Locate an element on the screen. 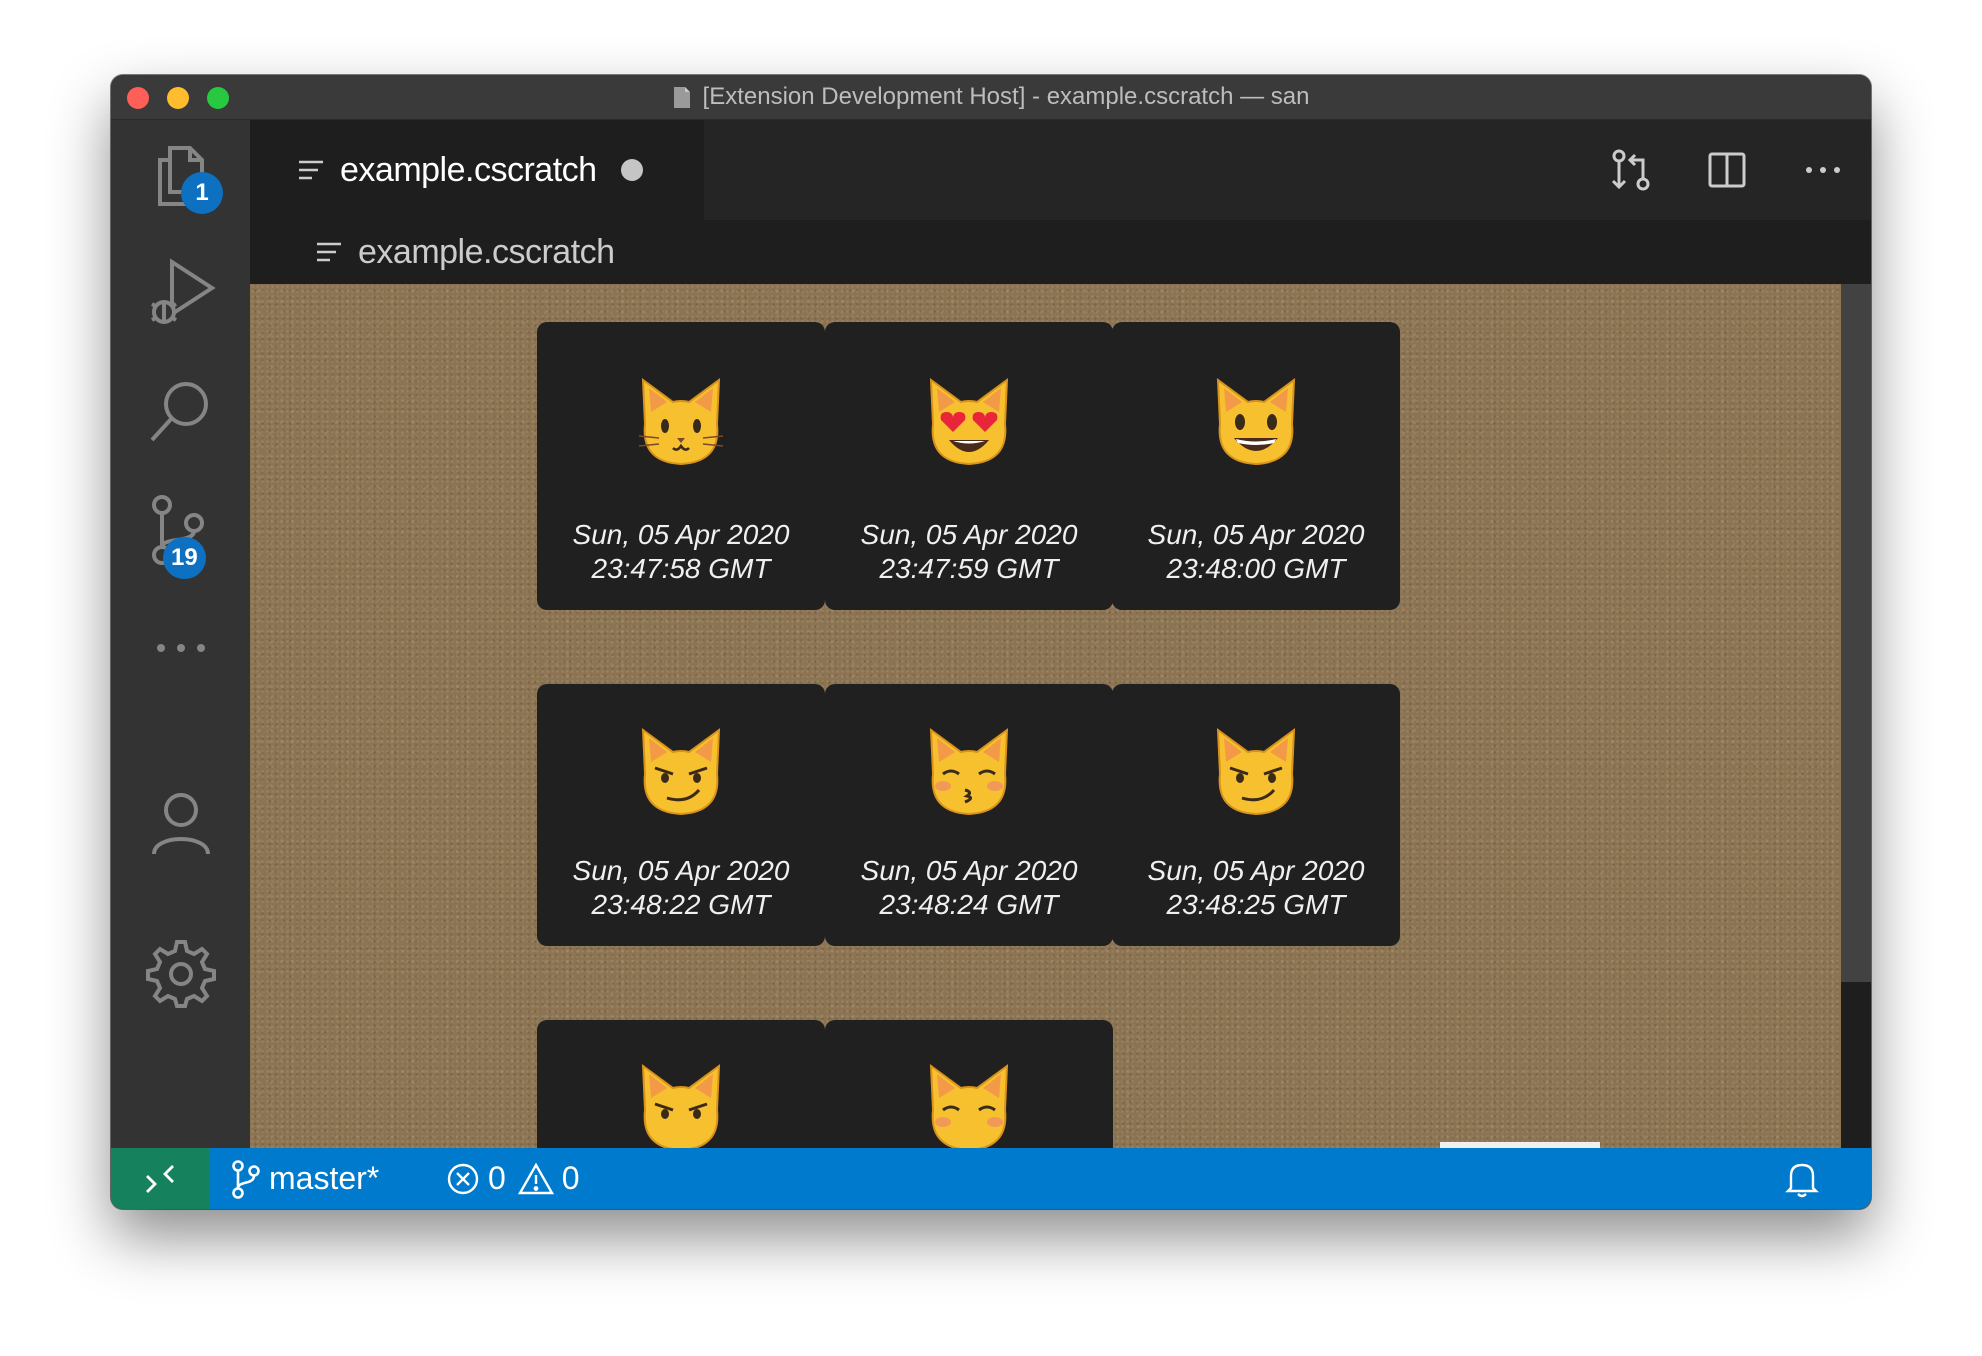 This screenshot has width=1982, height=1356. tab-example-cscratch: example.cscratch is located at coordinates (477, 170).